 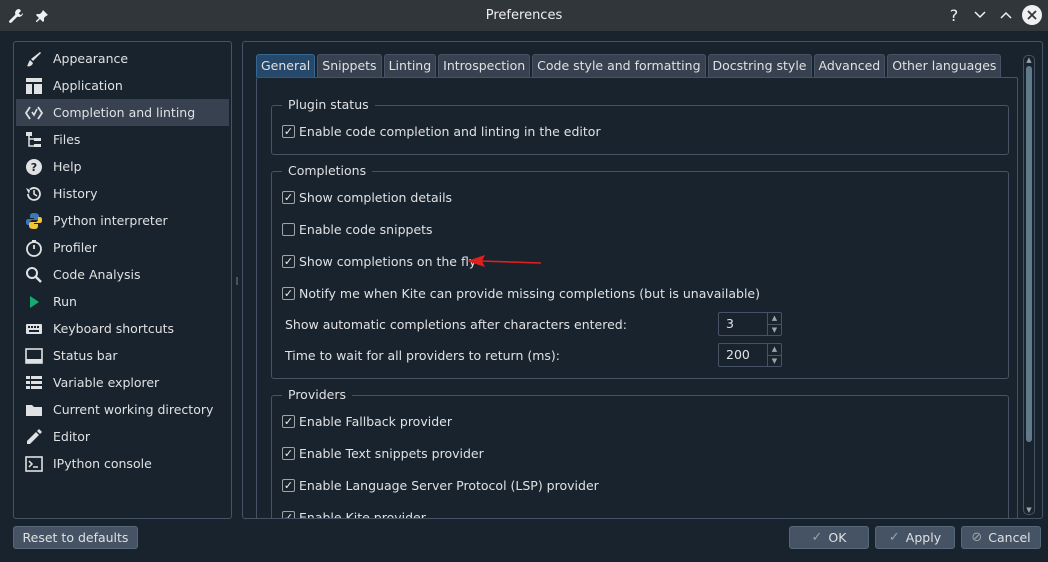 I want to click on ok-button: ✓ OK, so click(x=829, y=537).